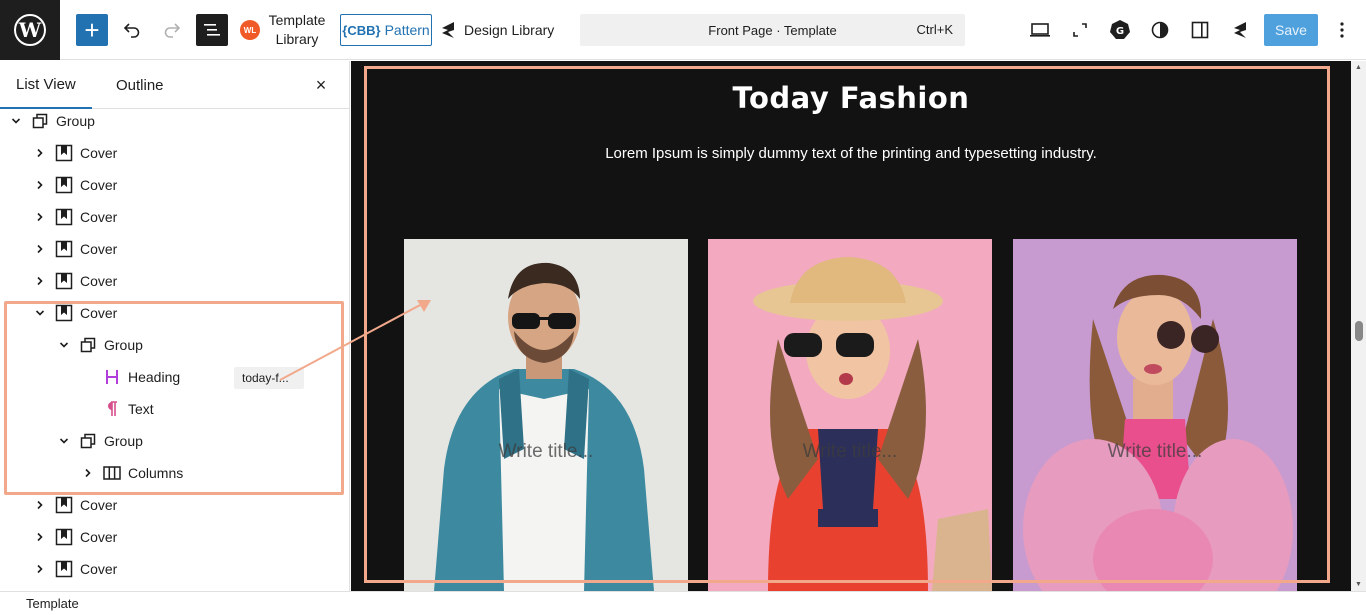 Image resolution: width=1366 pixels, height=615 pixels. I want to click on vertical-ellipsis-icon, so click(1342, 30).